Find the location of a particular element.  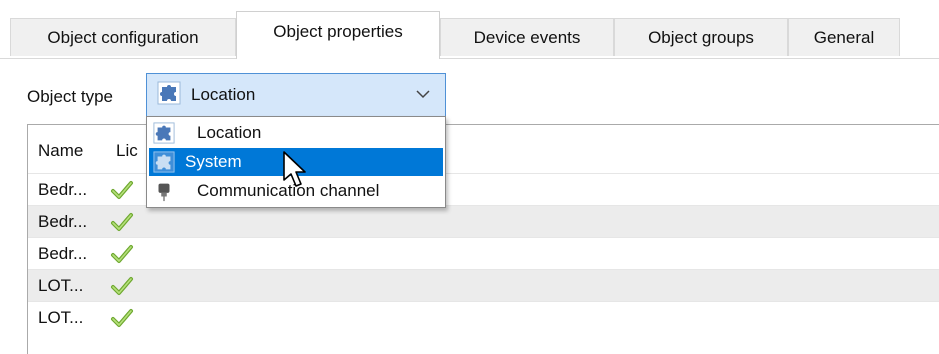

object-type-combobox: Location is located at coordinates (296, 95).